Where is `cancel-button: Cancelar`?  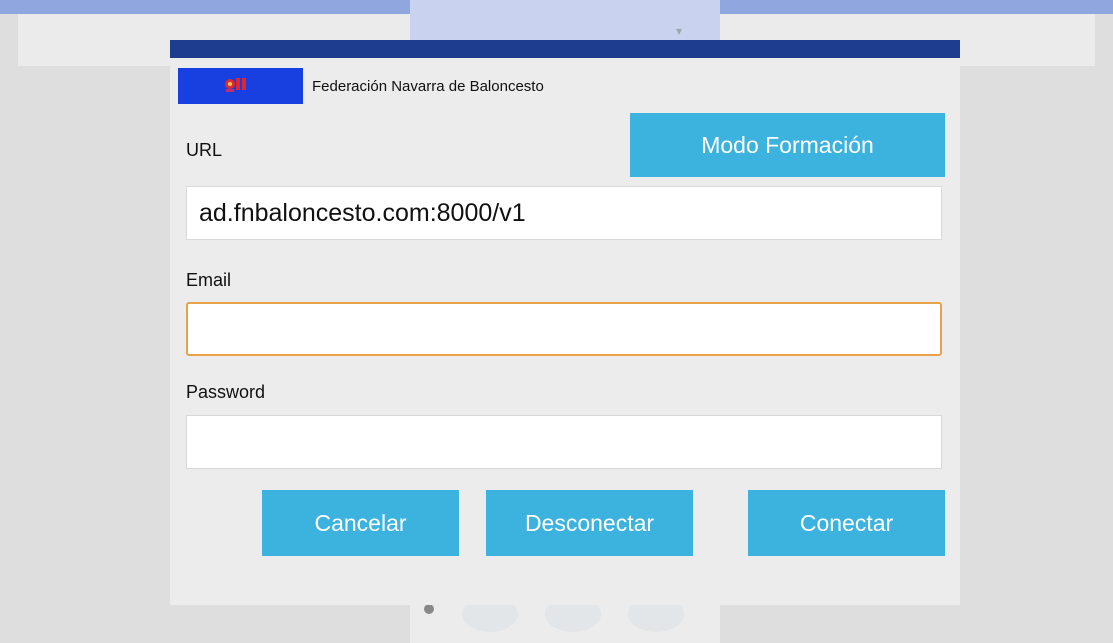
cancel-button: Cancelar is located at coordinates (360, 523).